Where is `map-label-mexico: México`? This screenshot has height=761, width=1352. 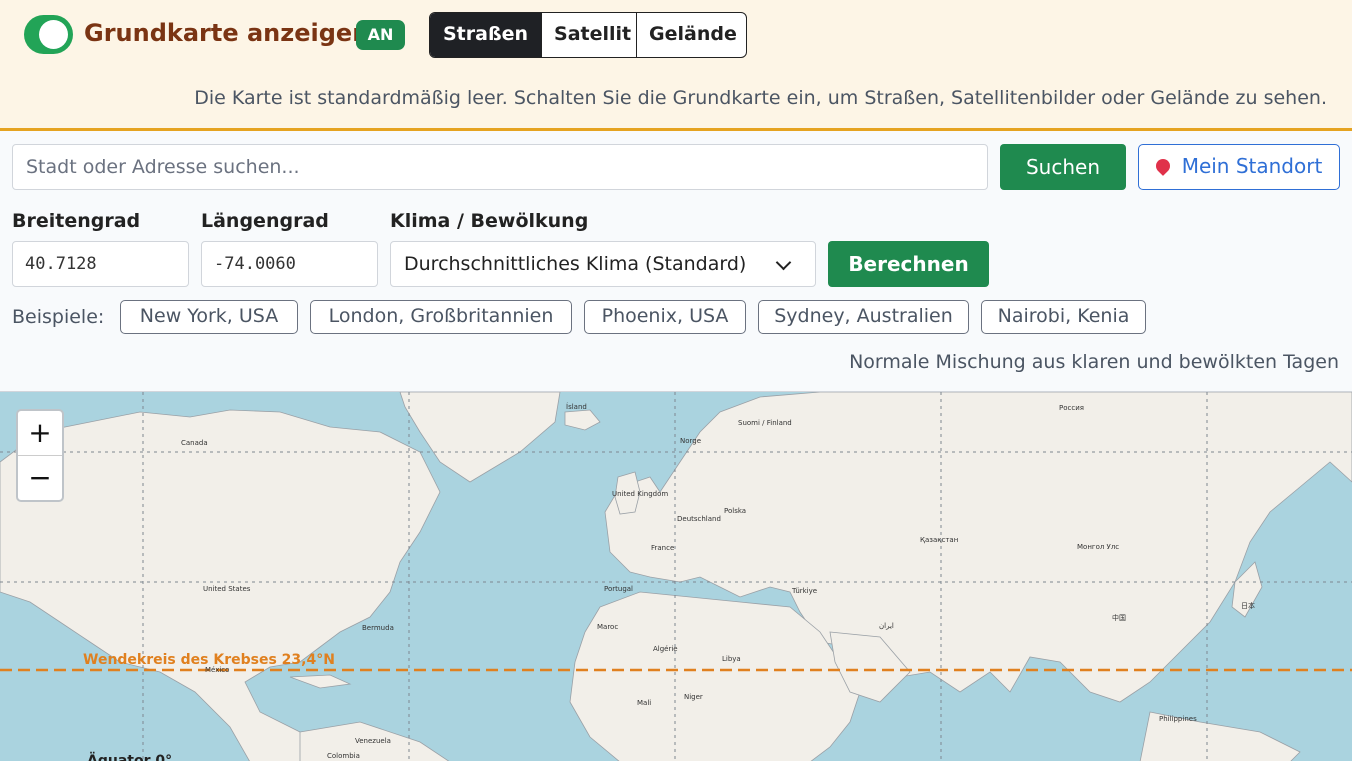 map-label-mexico: México is located at coordinates (217, 670).